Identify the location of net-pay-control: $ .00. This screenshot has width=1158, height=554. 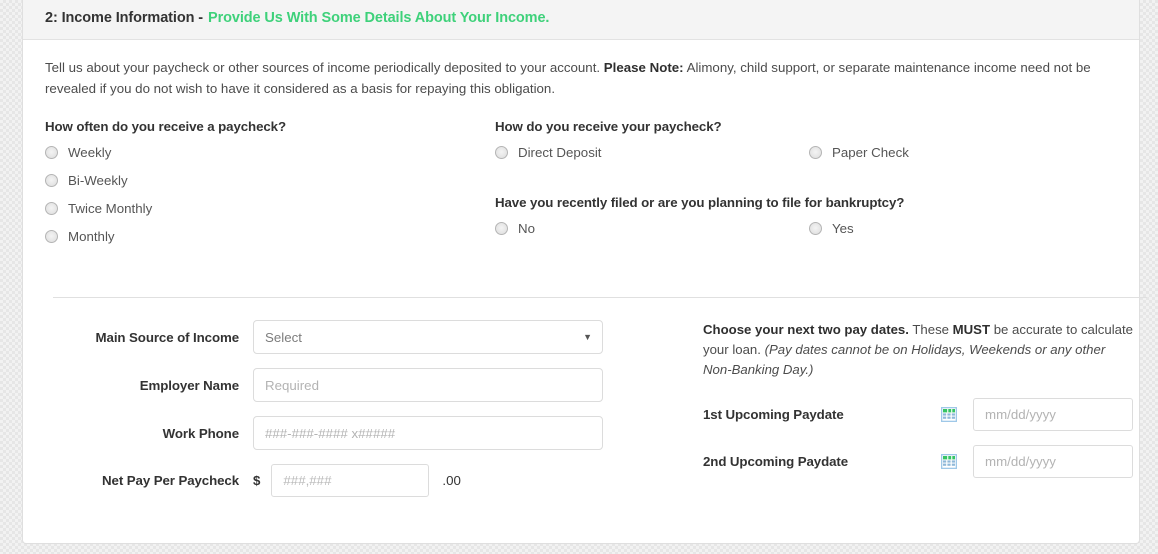
(357, 481).